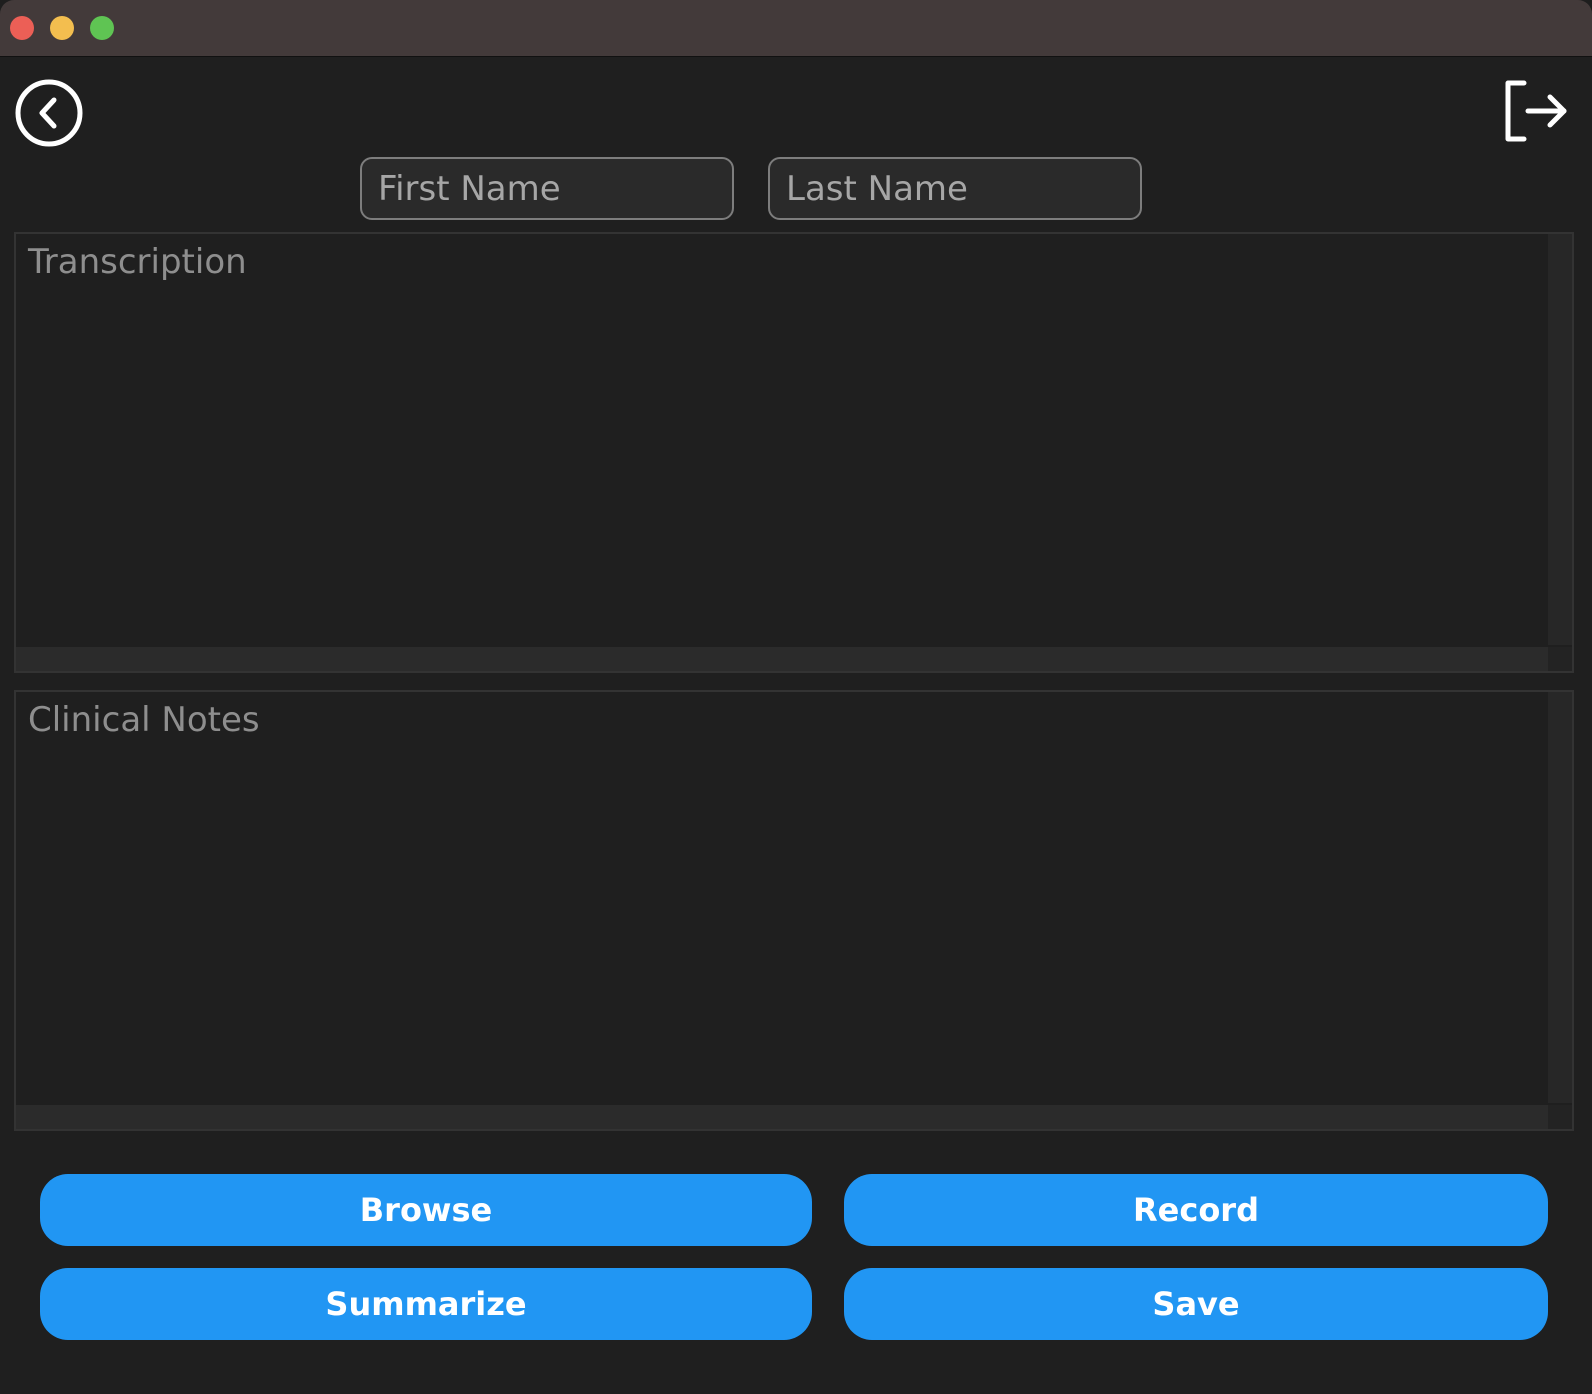 This screenshot has height=1394, width=1592. I want to click on maximize-window-button, so click(102, 28).